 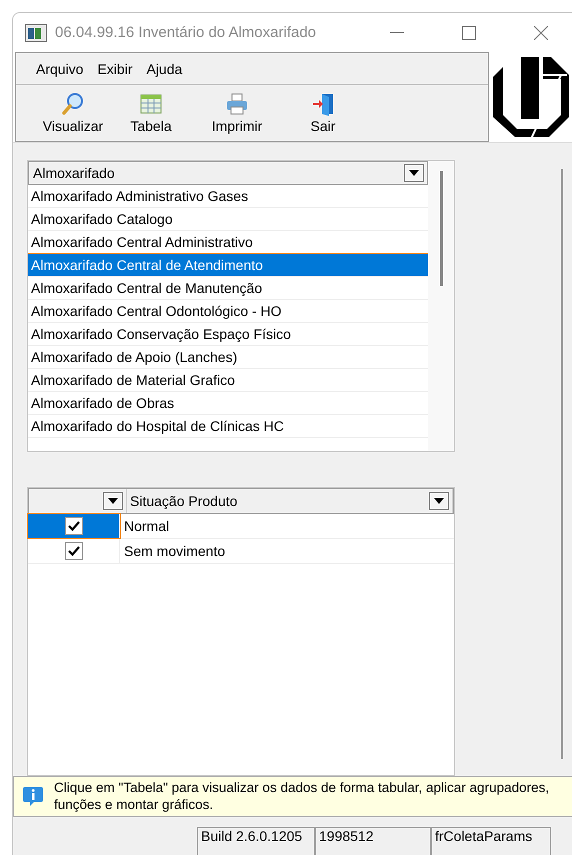 What do you see at coordinates (174, 551) in the screenshot?
I see `table-cell-text: Sem movimento` at bounding box center [174, 551].